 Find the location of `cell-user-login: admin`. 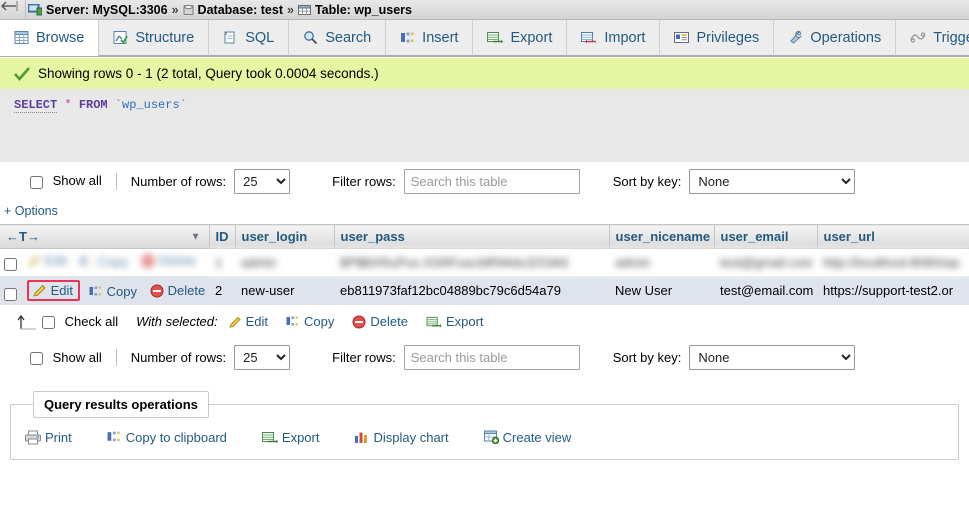

cell-user-login: admin is located at coordinates (284, 262).